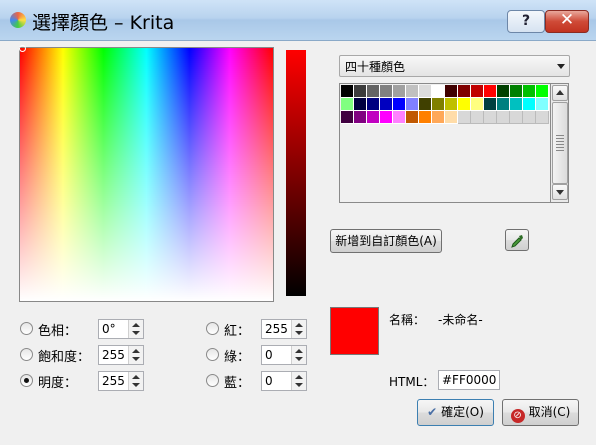 The width and height of the screenshot is (596, 445). Describe the element at coordinates (432, 412) in the screenshot. I see `checkmark-icon: ✔` at that location.